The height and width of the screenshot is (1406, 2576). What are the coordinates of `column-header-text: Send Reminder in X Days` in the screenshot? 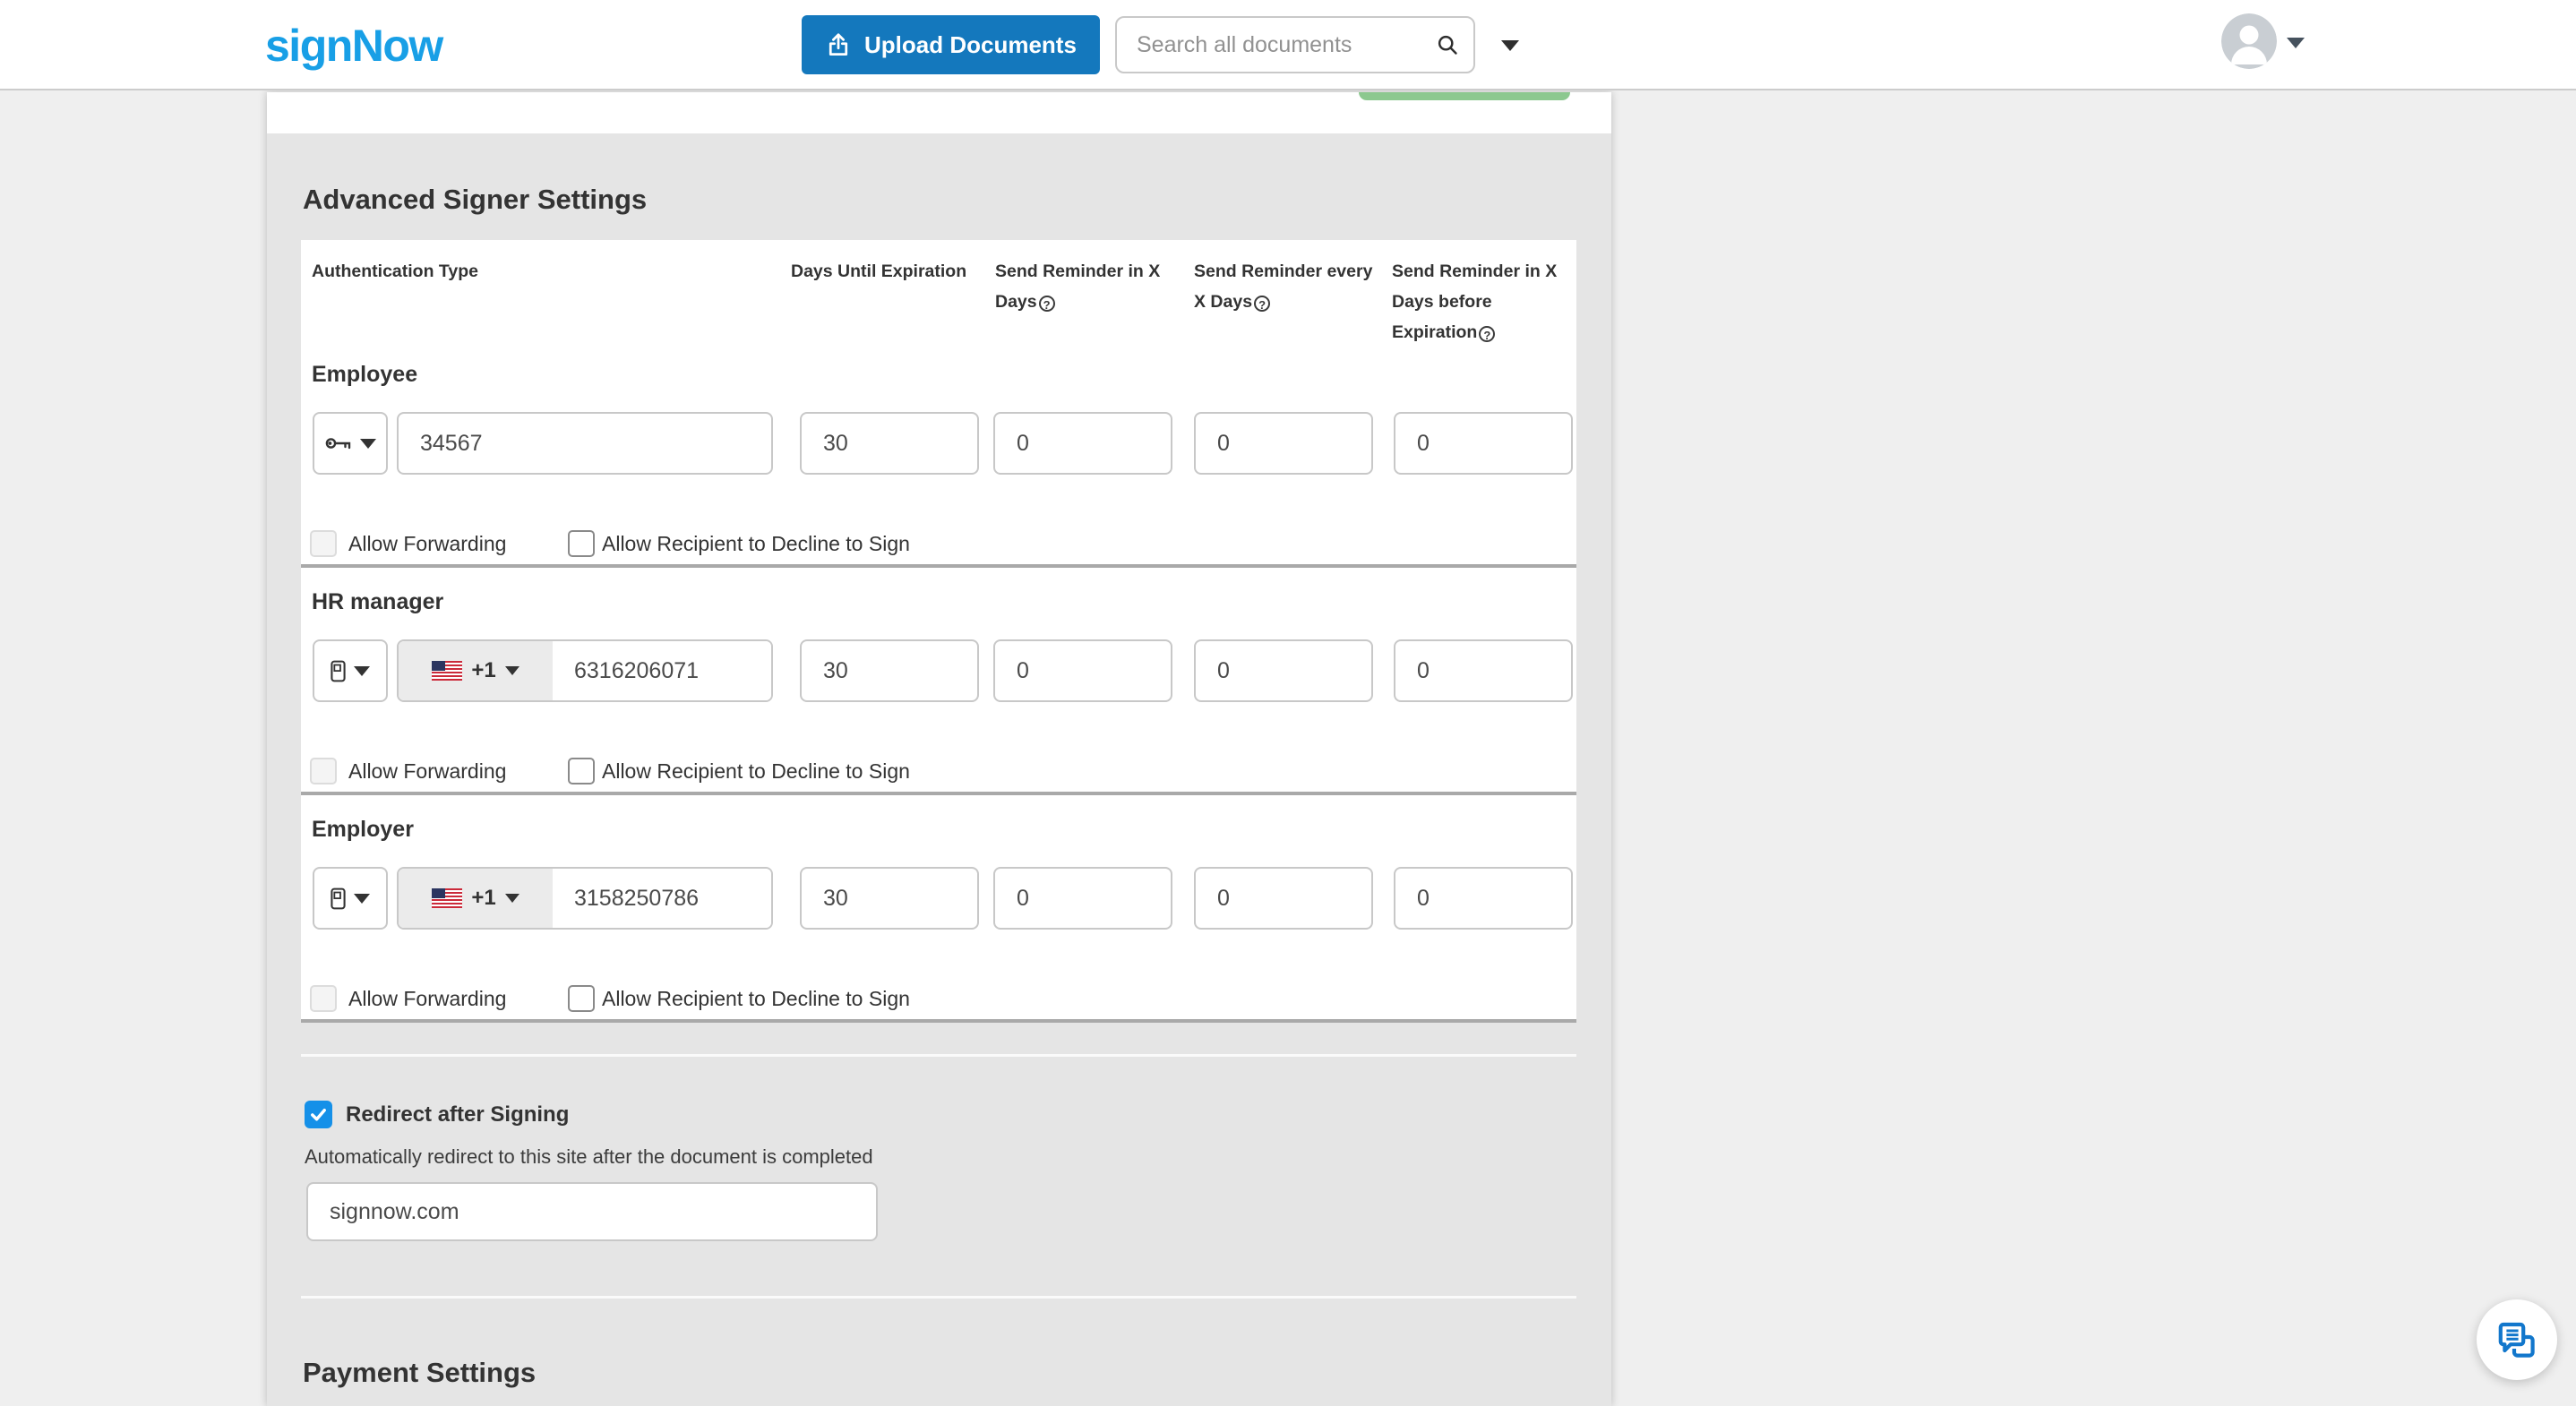 It's located at (1078, 286).